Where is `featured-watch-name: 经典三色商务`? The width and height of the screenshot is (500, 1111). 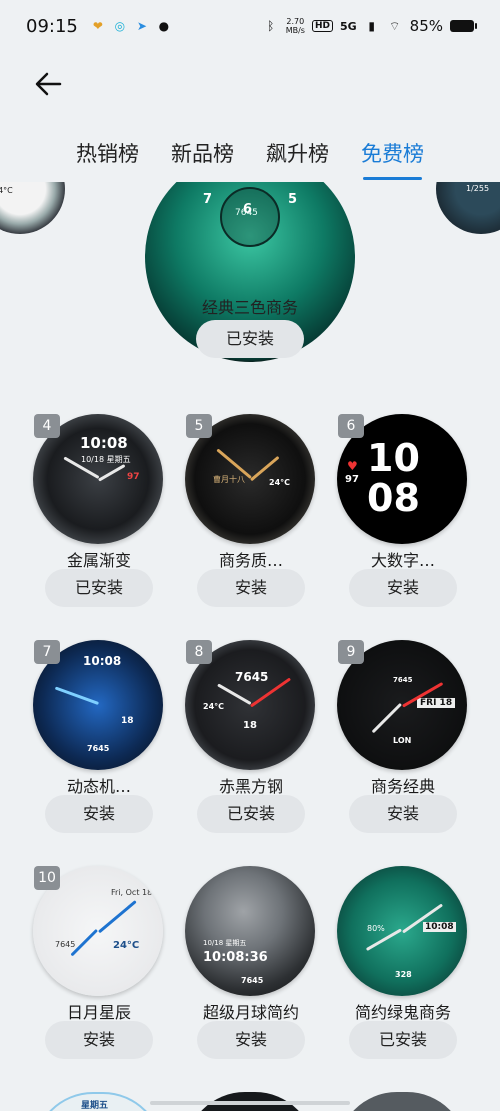
featured-watch-name: 经典三色商务 is located at coordinates (249, 307).